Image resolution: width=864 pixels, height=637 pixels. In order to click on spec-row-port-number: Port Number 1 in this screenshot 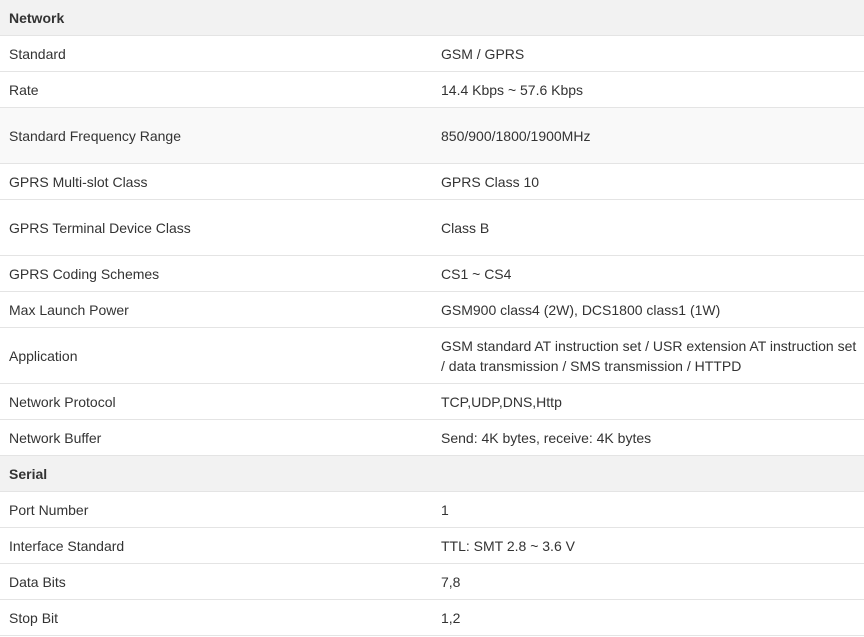, I will do `click(432, 509)`.